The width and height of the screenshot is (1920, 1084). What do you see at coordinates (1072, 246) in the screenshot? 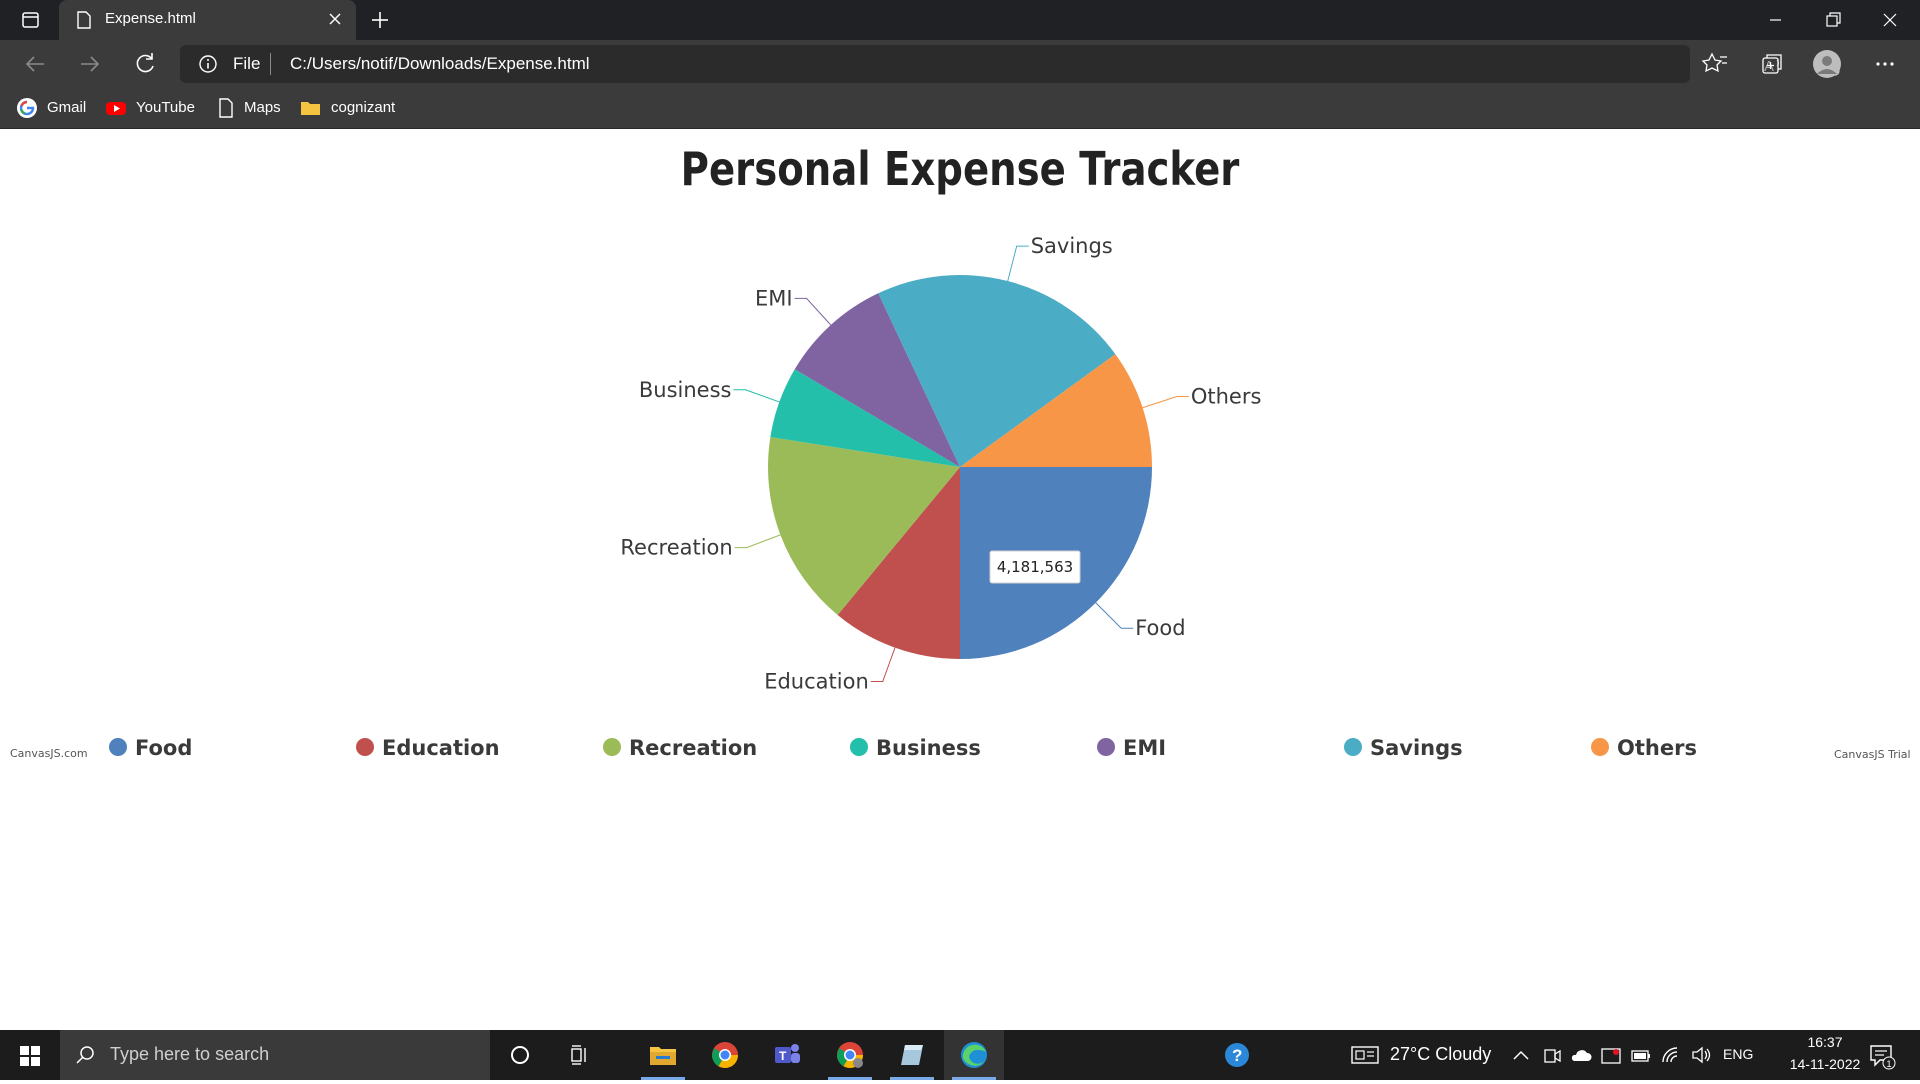
I see `slice-label-savings: Savings` at bounding box center [1072, 246].